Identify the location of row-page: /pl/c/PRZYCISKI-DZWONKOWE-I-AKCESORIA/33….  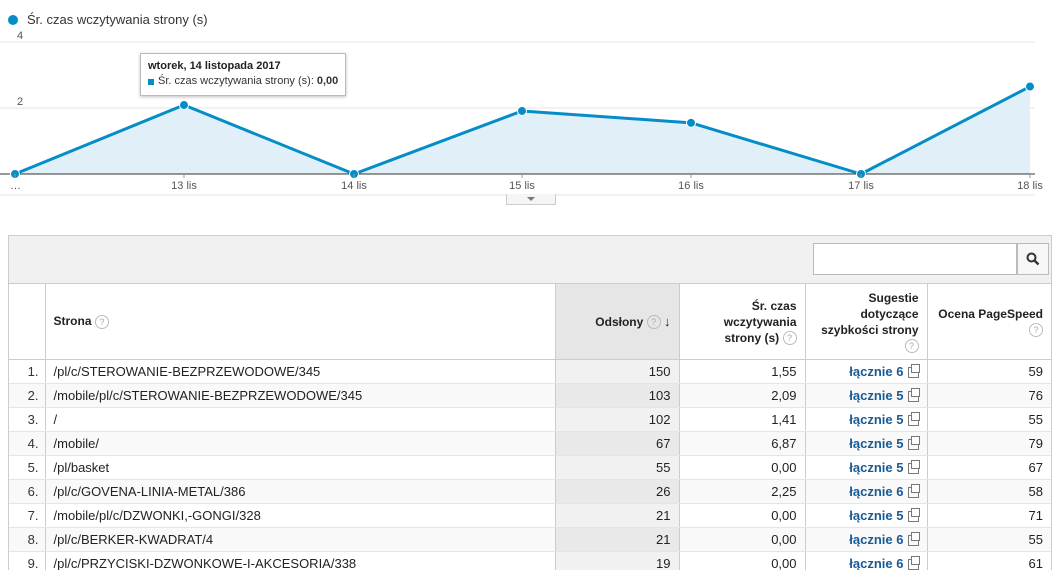
(300, 561).